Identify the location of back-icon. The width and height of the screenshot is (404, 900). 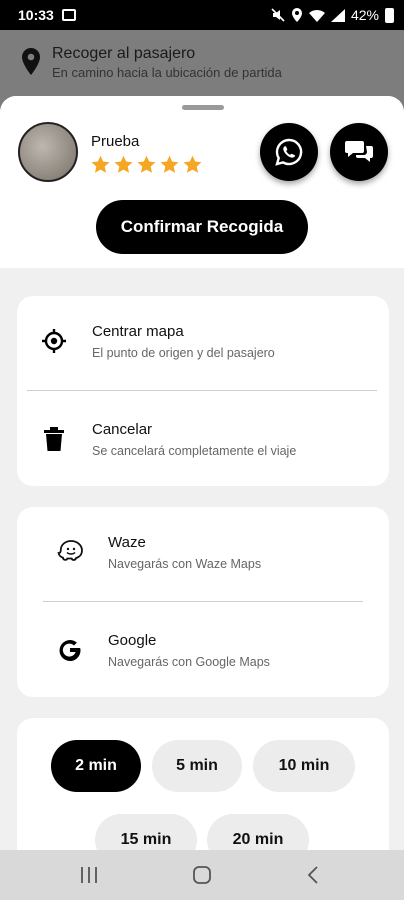
(313, 875).